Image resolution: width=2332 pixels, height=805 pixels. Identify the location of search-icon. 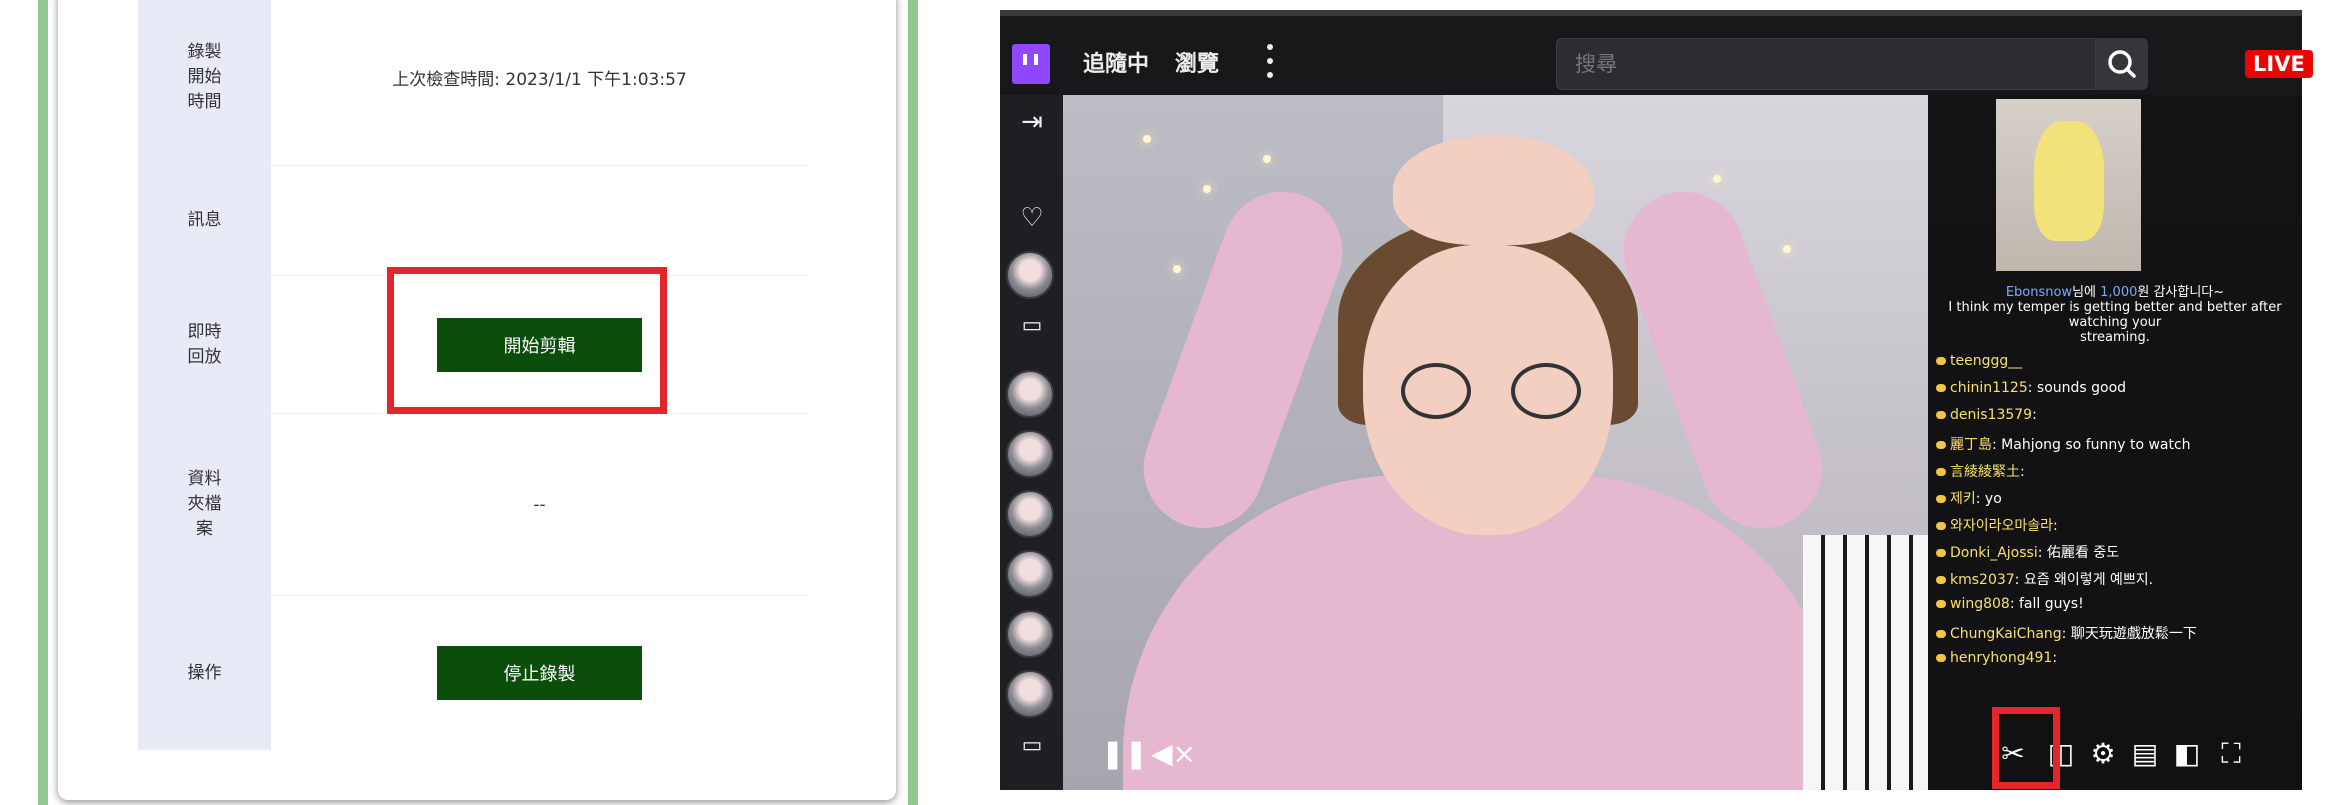
(2122, 64).